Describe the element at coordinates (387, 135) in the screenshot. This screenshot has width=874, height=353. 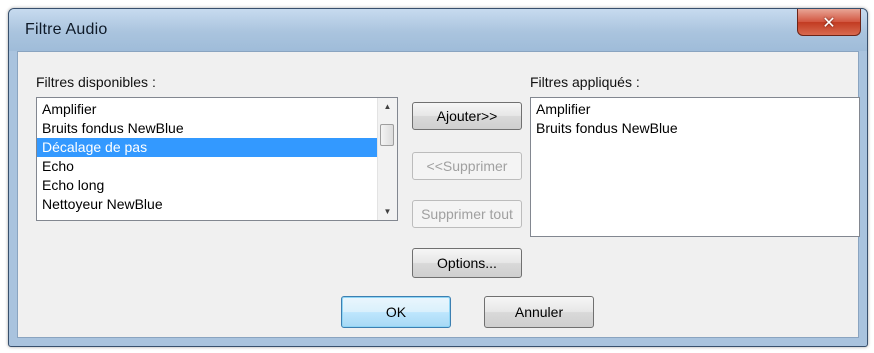
I see `scrollbar-thumb` at that location.